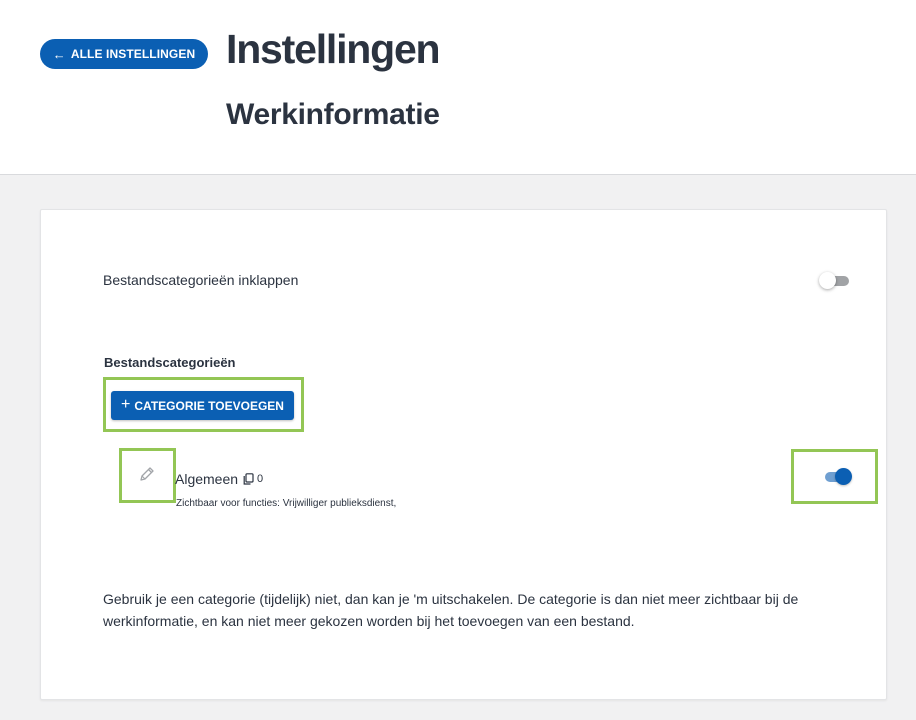 Image resolution: width=916 pixels, height=720 pixels. Describe the element at coordinates (207, 479) in the screenshot. I see `category-name: Algemeen` at that location.